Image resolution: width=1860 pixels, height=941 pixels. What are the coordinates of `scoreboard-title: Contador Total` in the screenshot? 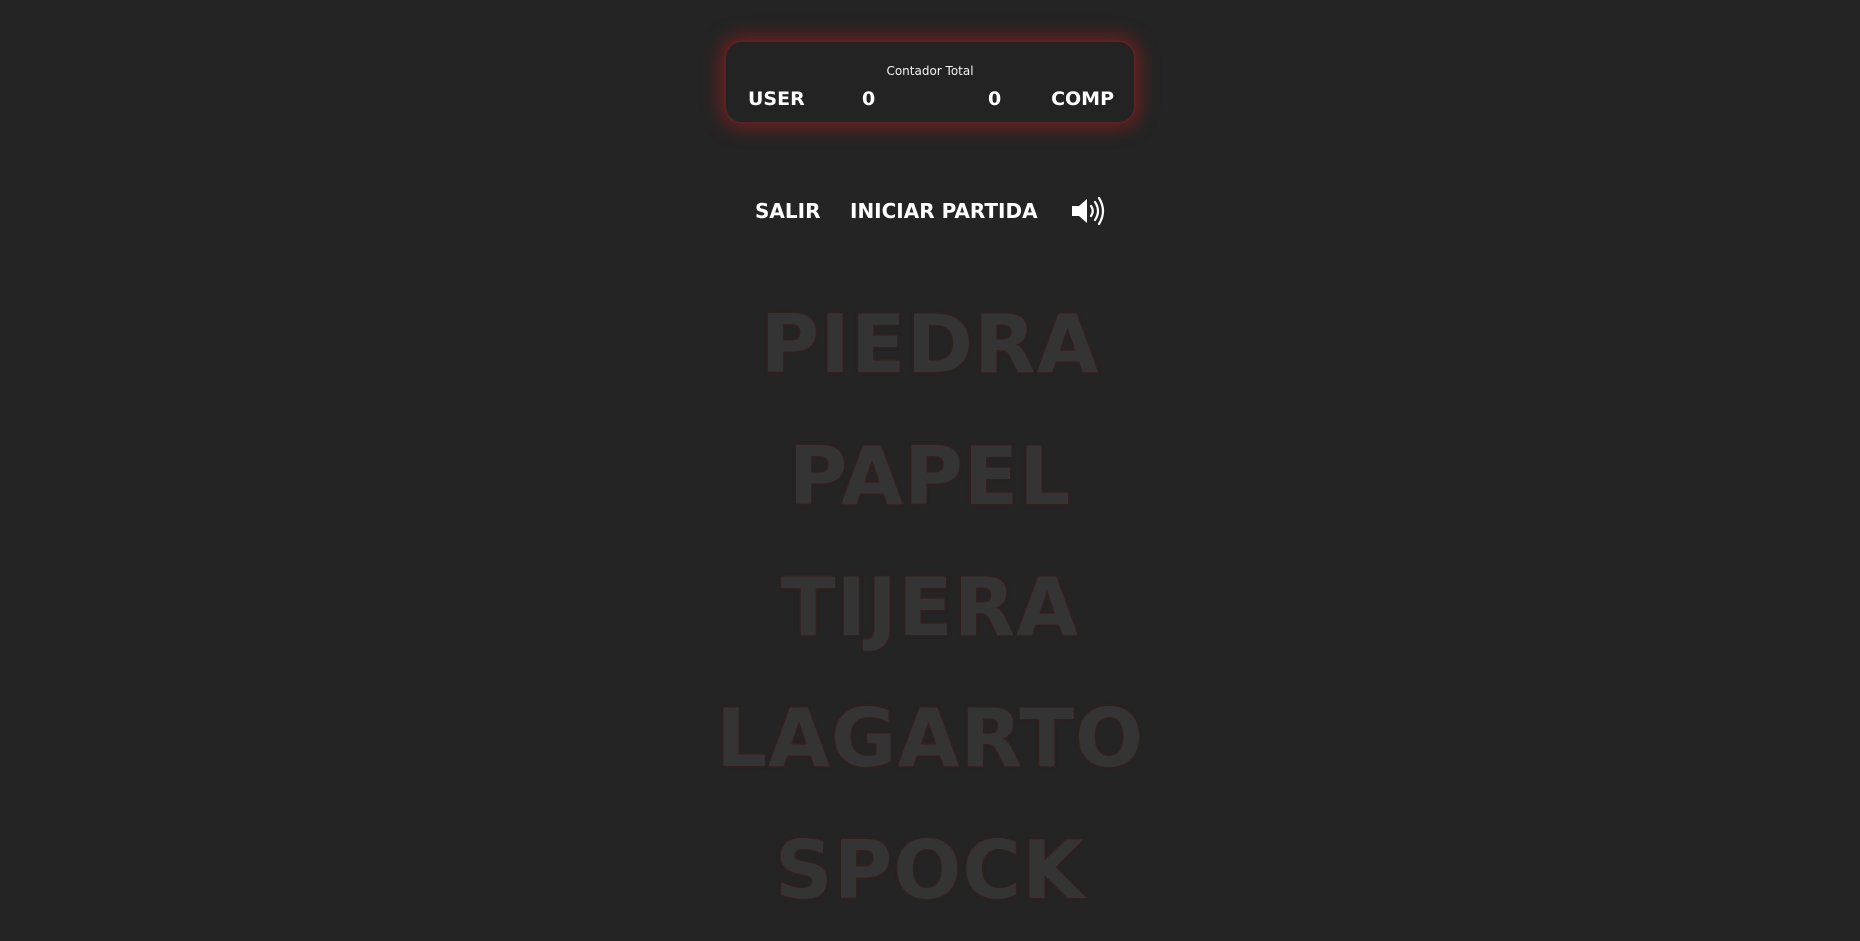 It's located at (930, 71).